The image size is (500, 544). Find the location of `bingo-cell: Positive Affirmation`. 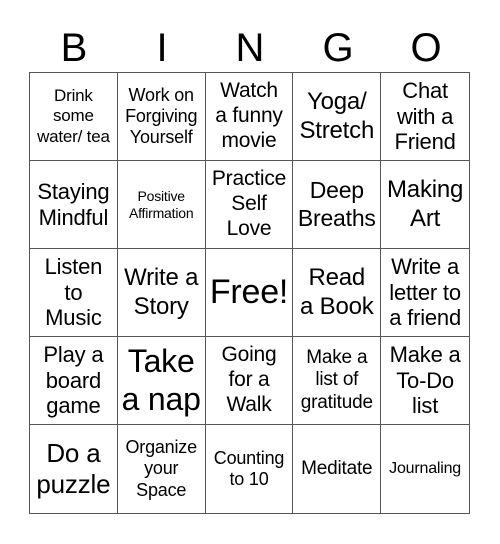

bingo-cell: Positive Affirmation is located at coordinates (161, 205).